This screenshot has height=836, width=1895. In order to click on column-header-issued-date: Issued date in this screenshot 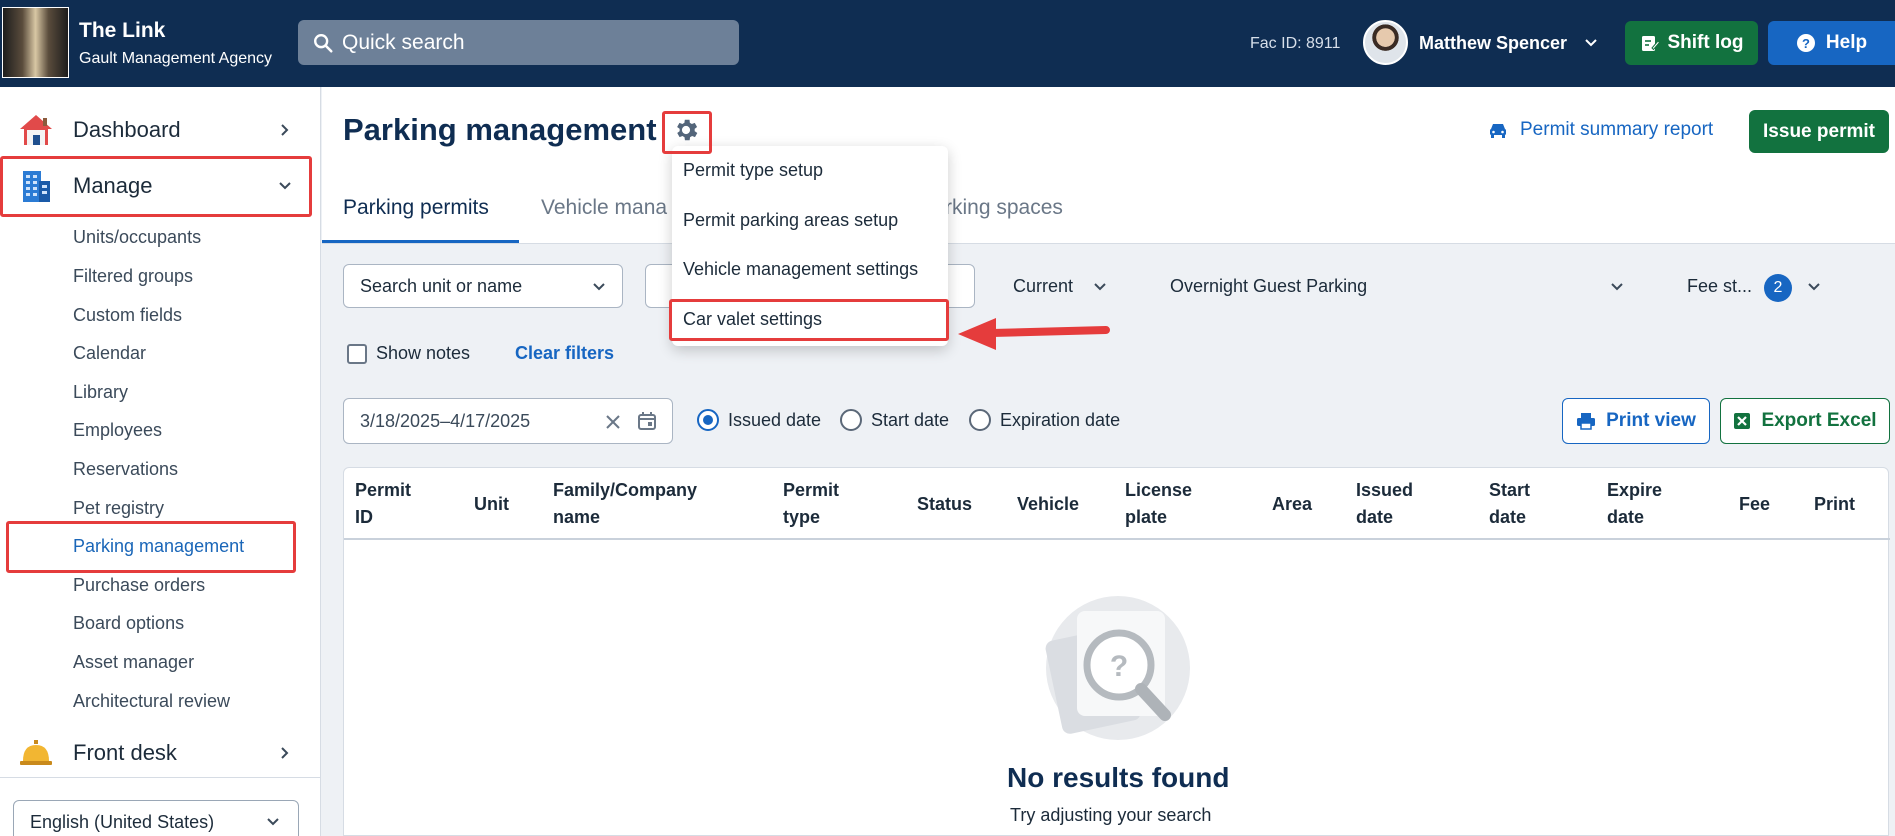, I will do `click(1384, 504)`.